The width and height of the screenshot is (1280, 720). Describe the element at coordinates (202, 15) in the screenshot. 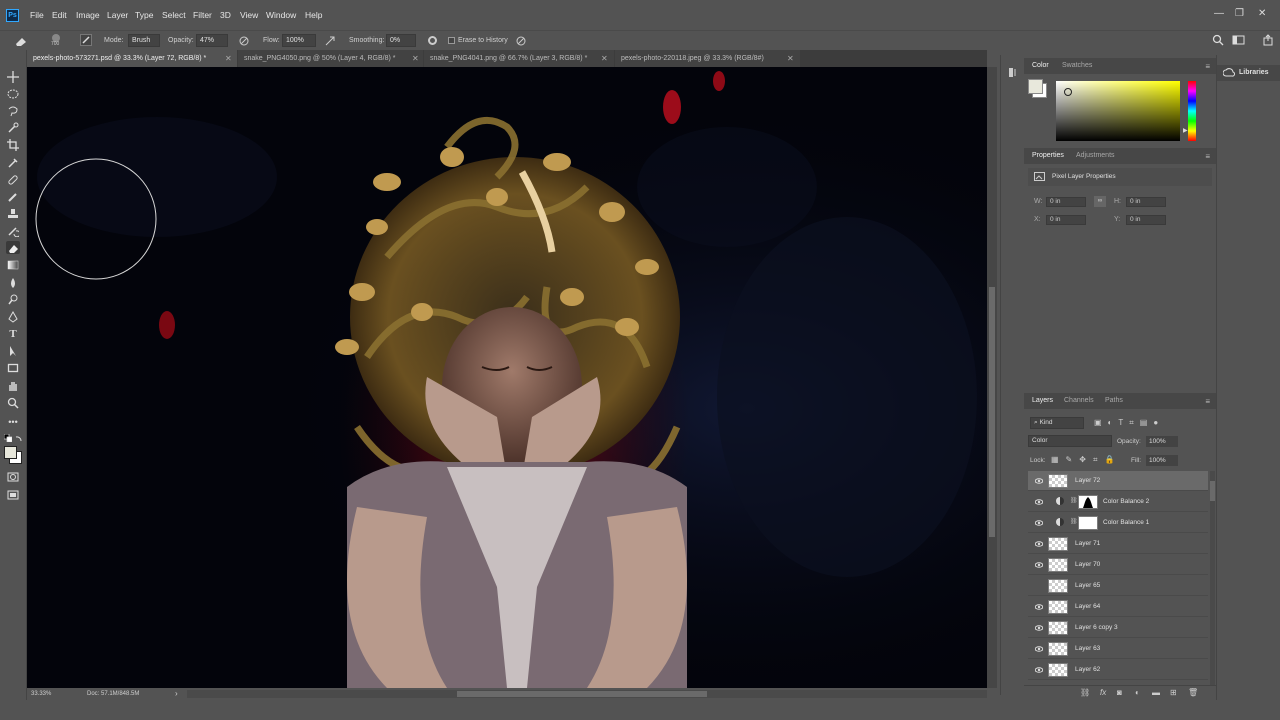

I see `menu-filter: Filter` at that location.